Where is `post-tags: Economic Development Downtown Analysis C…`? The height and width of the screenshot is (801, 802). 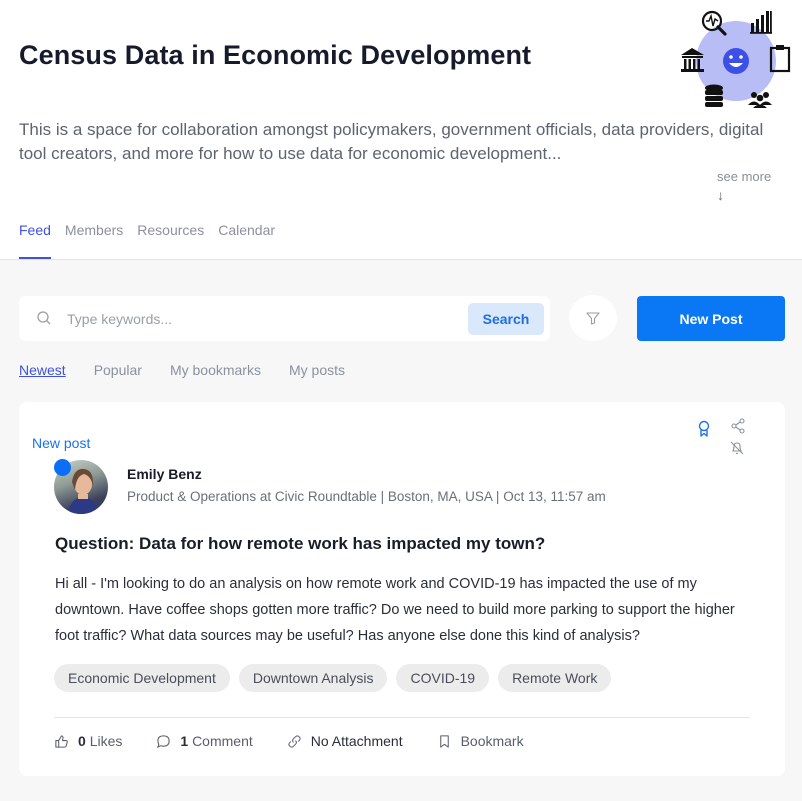 post-tags: Economic Development Downtown Analysis C… is located at coordinates (333, 678).